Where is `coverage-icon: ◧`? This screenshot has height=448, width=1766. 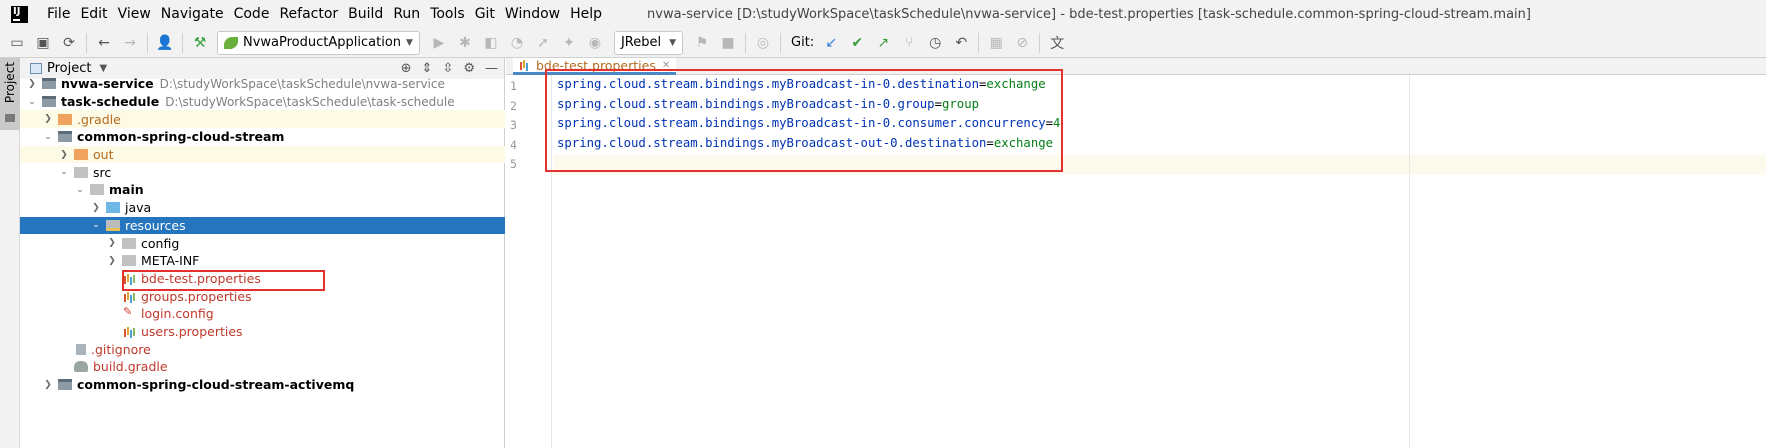
coverage-icon: ◧ is located at coordinates (491, 43).